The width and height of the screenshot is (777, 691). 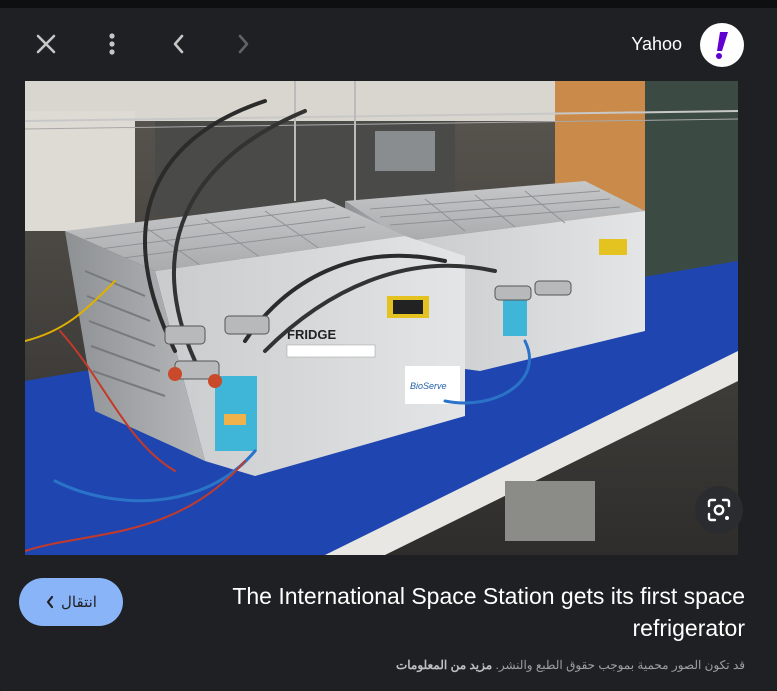 I want to click on close-button, so click(x=46, y=44).